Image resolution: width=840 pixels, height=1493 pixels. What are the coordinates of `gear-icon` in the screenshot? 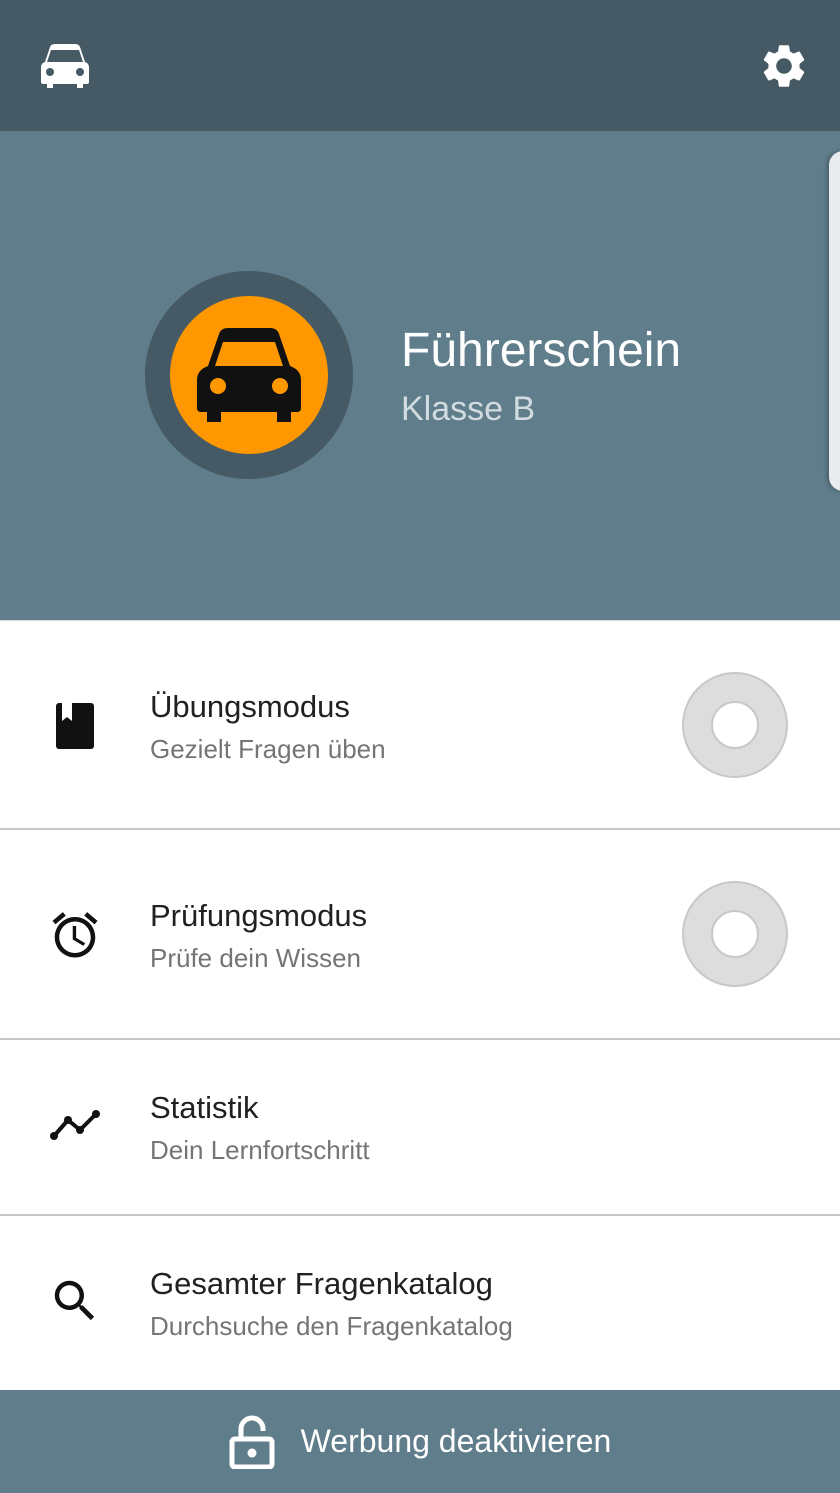 It's located at (784, 66).